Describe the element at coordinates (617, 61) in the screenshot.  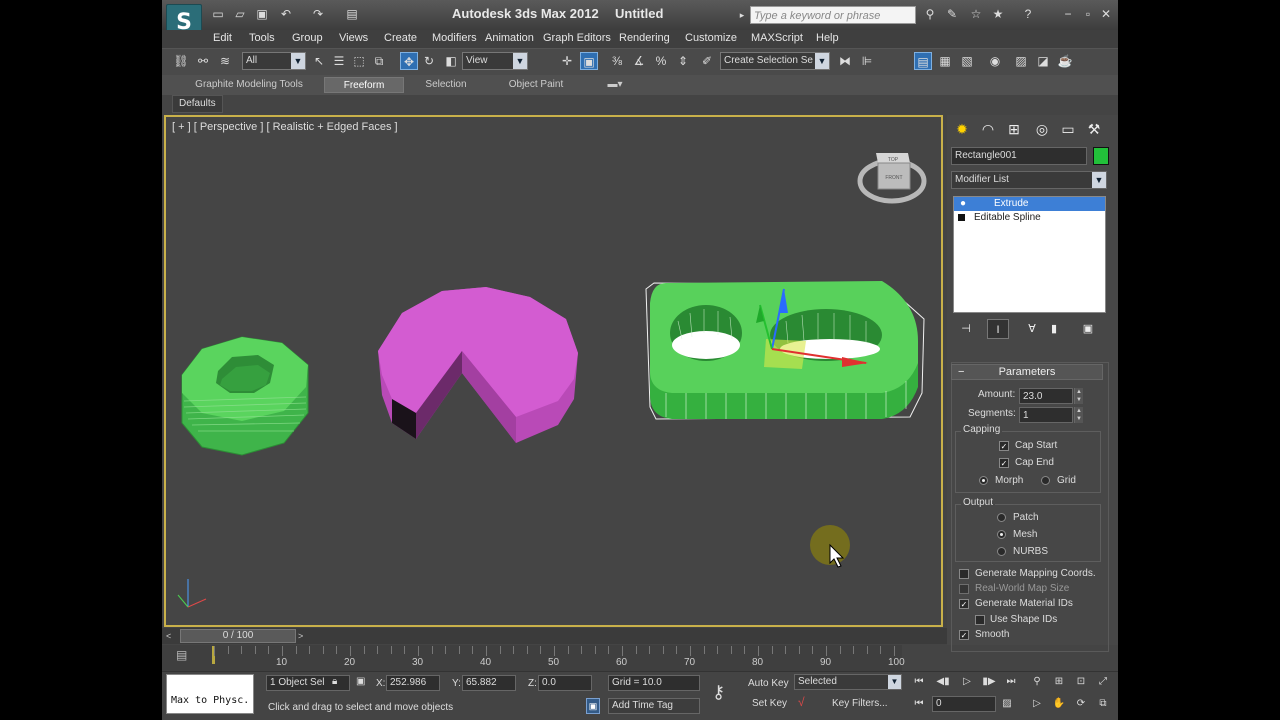
I see `snaps-toggle-icon: ⅜` at that location.